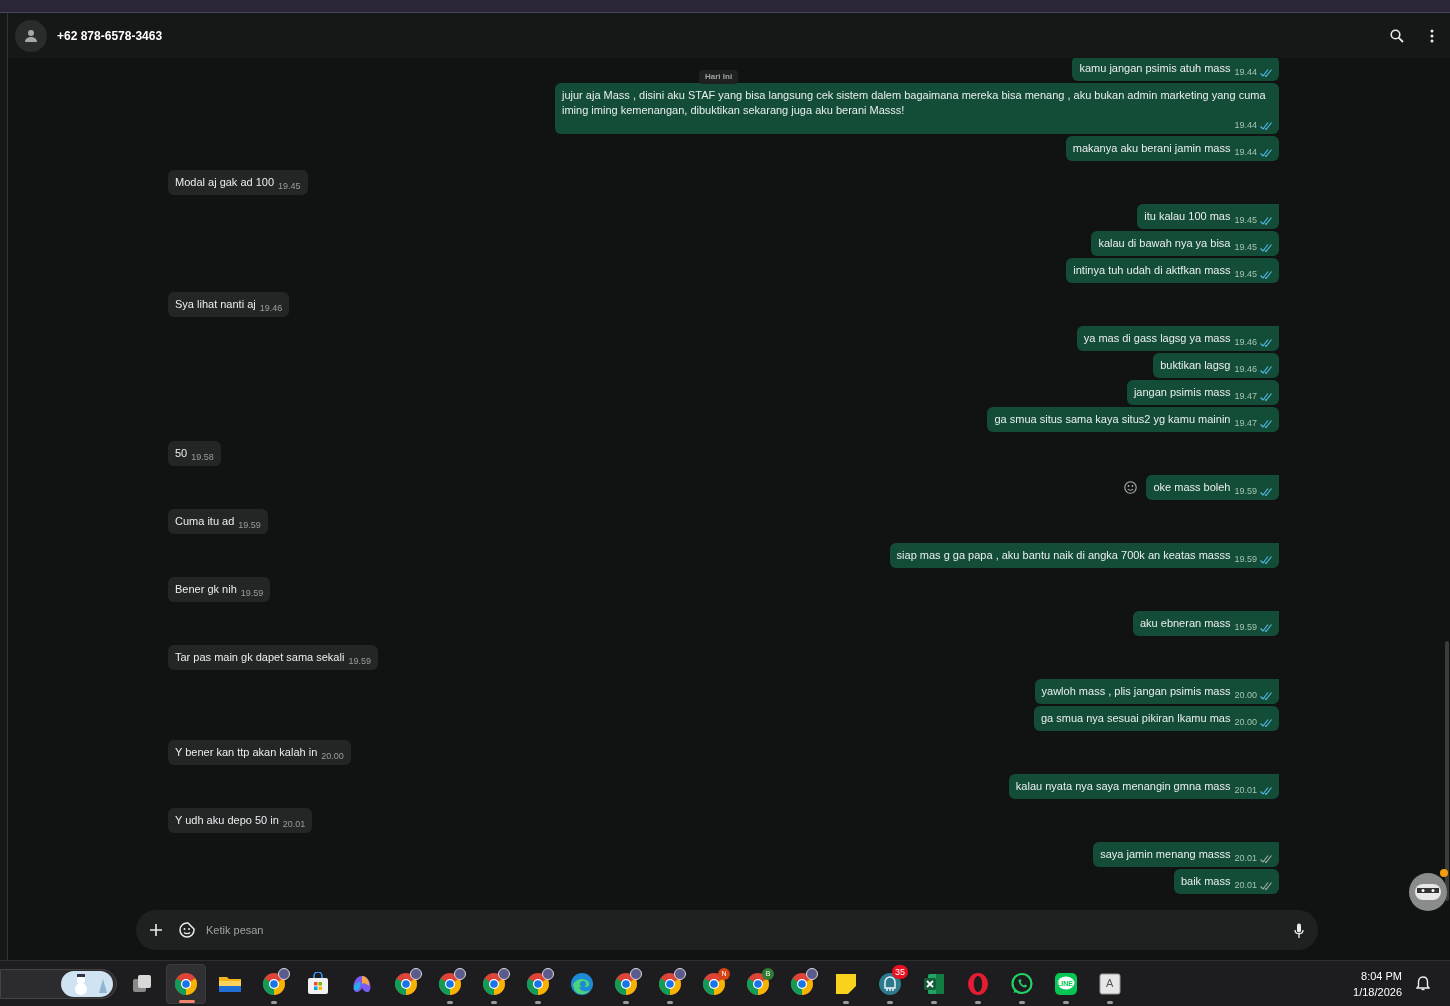 This screenshot has height=1006, width=1450. What do you see at coordinates (1165, 854) in the screenshot?
I see `message-text: saya jamin menang masss` at bounding box center [1165, 854].